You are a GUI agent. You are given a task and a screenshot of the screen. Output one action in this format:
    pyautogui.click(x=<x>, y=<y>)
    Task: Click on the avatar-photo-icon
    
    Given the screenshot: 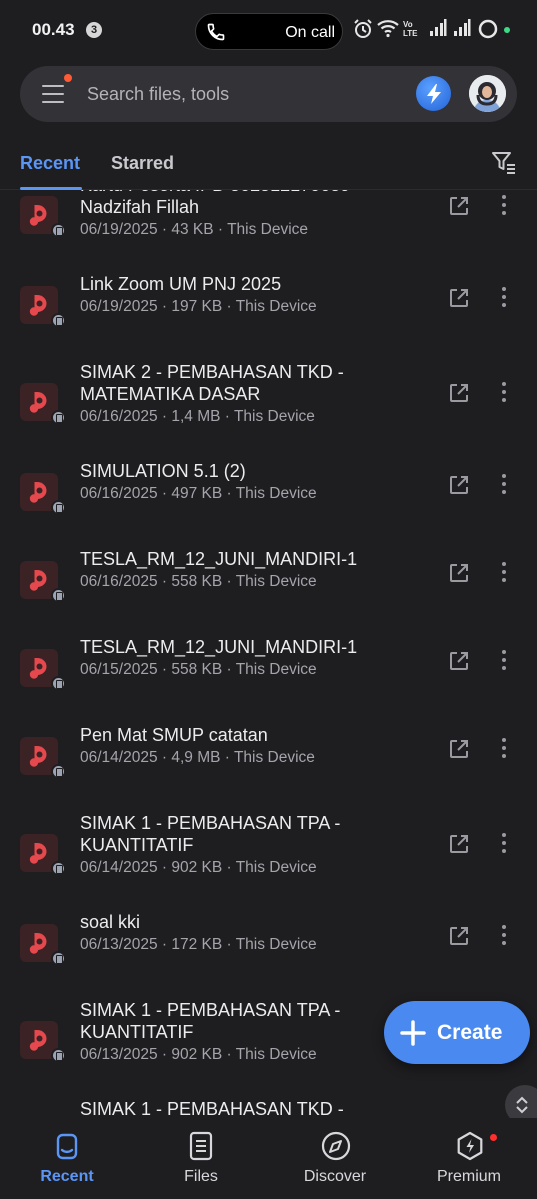 What is the action you would take?
    pyautogui.click(x=487, y=93)
    